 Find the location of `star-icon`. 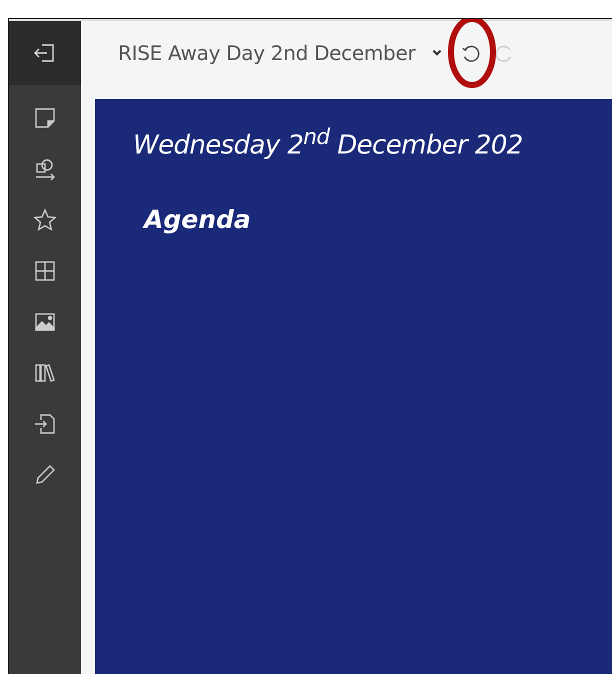

star-icon is located at coordinates (45, 220).